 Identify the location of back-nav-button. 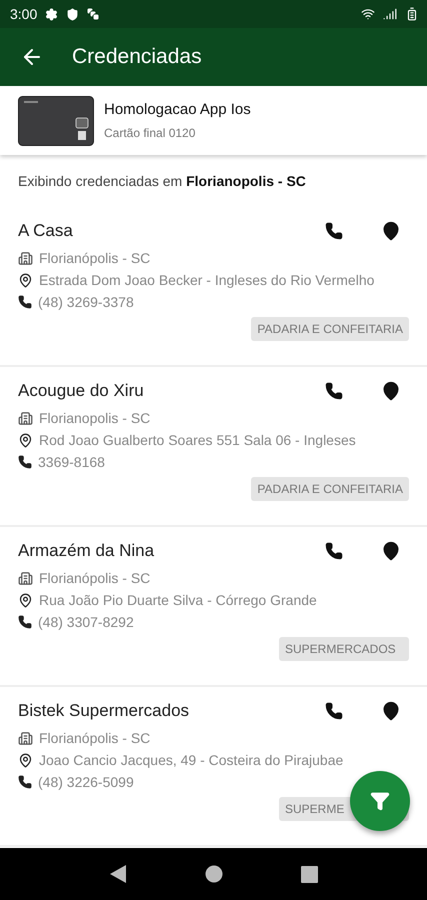
(118, 874).